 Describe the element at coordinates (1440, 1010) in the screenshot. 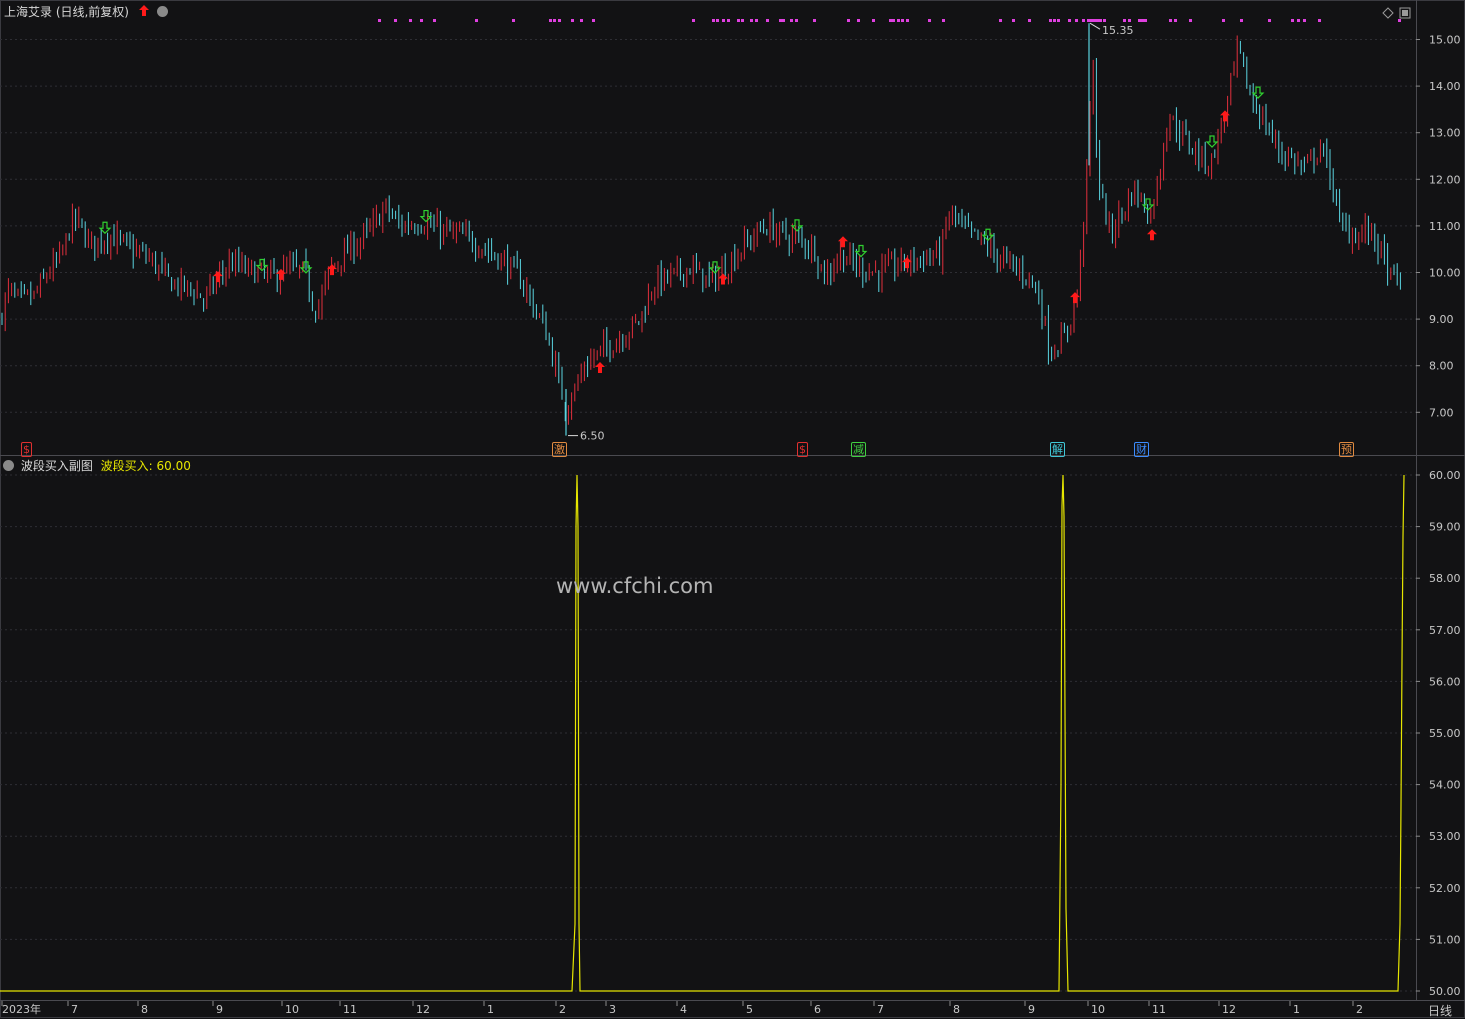

I see `period-label: 日线` at that location.